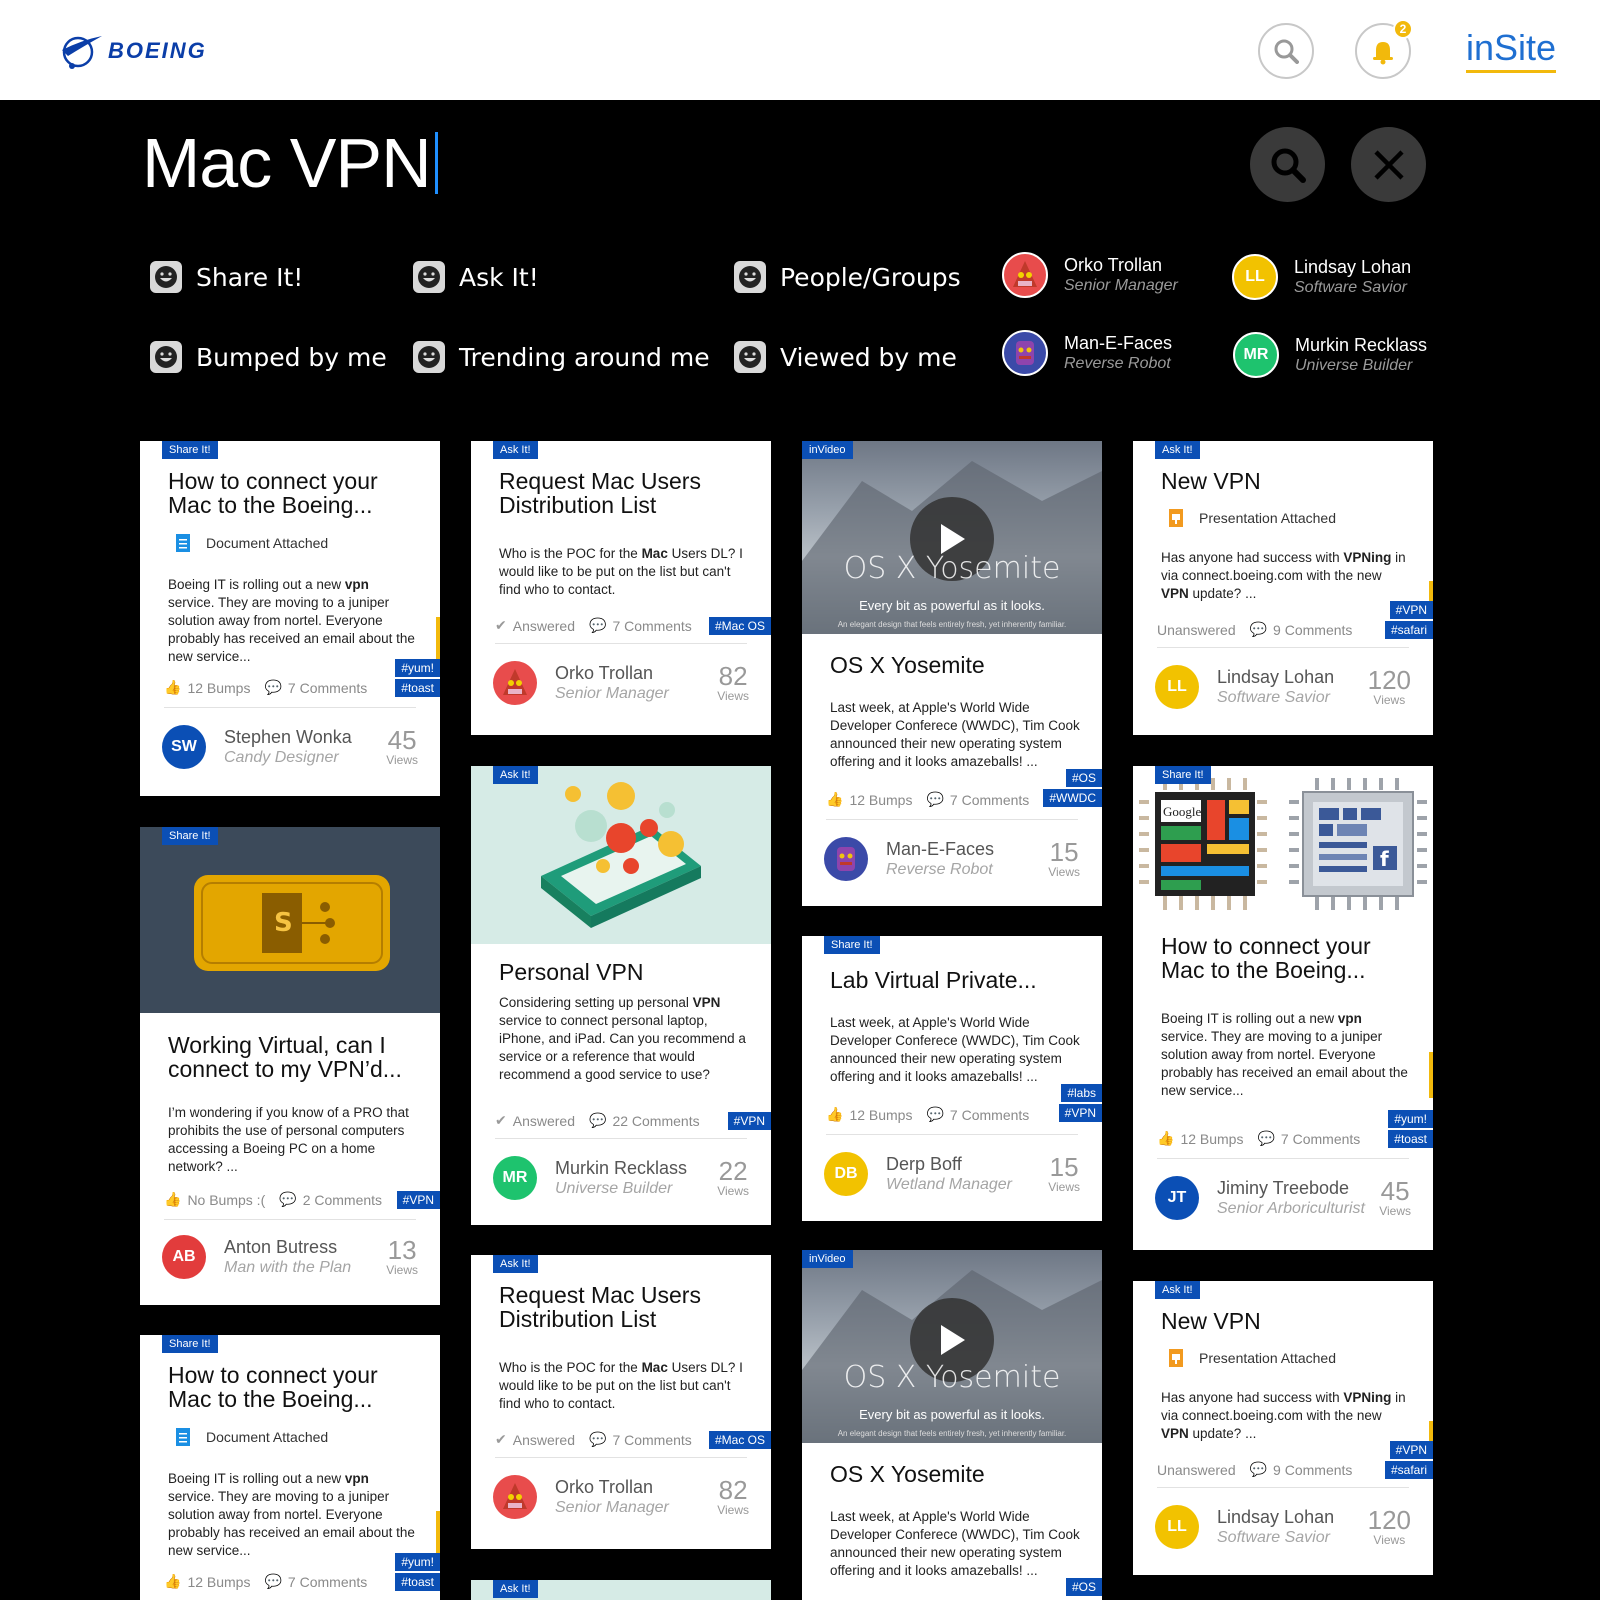 The image size is (1600, 1600). I want to click on header-search-button, so click(1286, 51).